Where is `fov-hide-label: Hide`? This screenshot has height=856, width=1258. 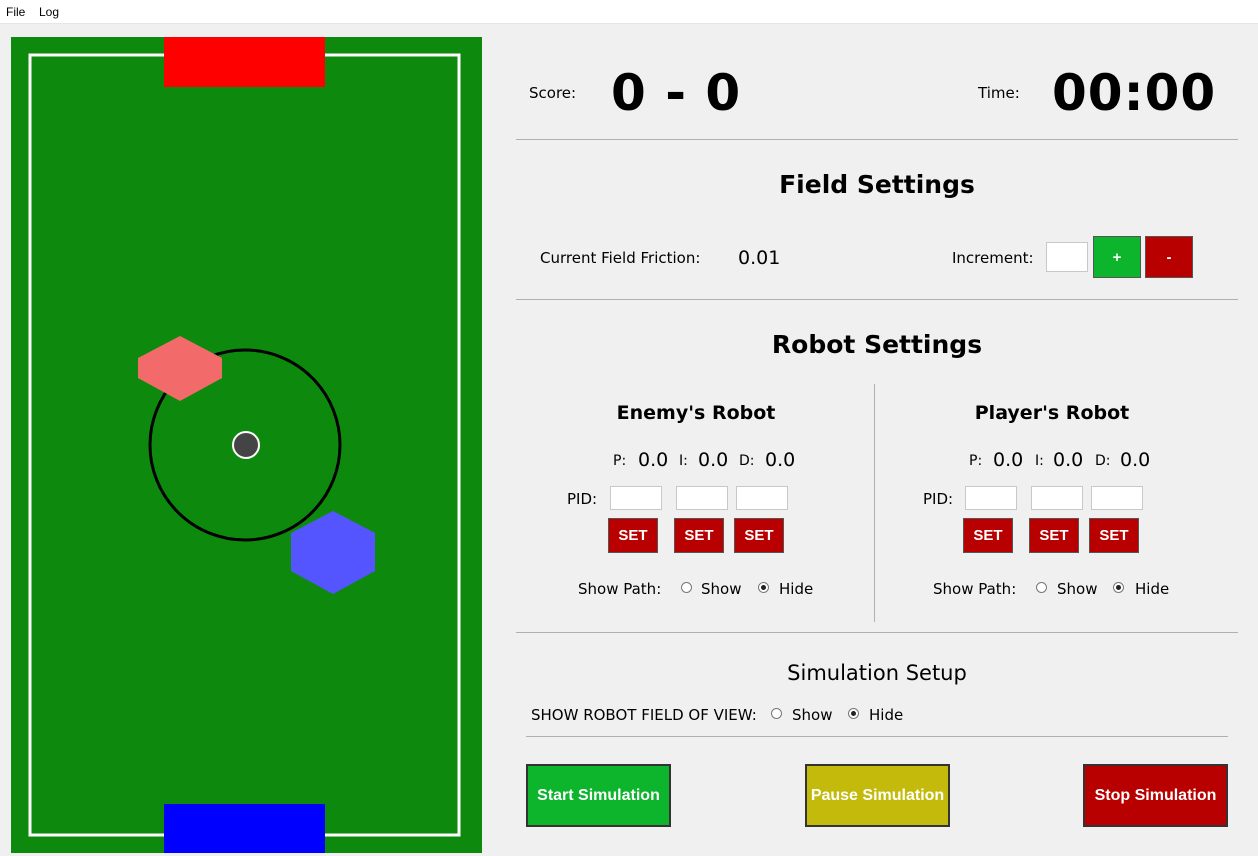 fov-hide-label: Hide is located at coordinates (886, 715).